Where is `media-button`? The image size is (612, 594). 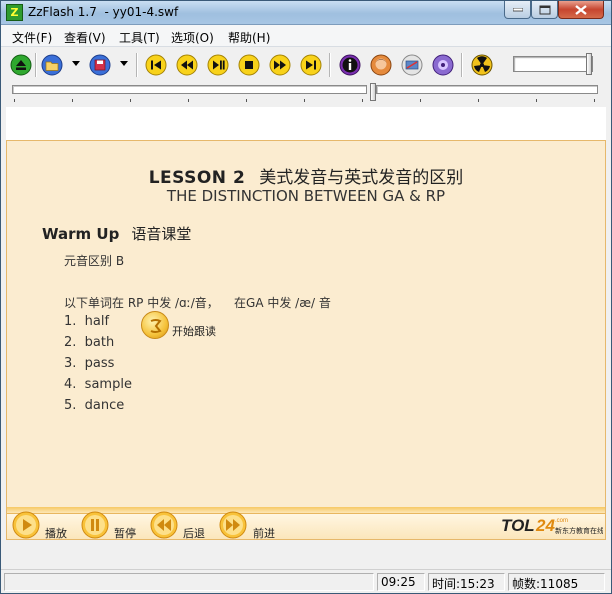
media-button is located at coordinates (443, 65).